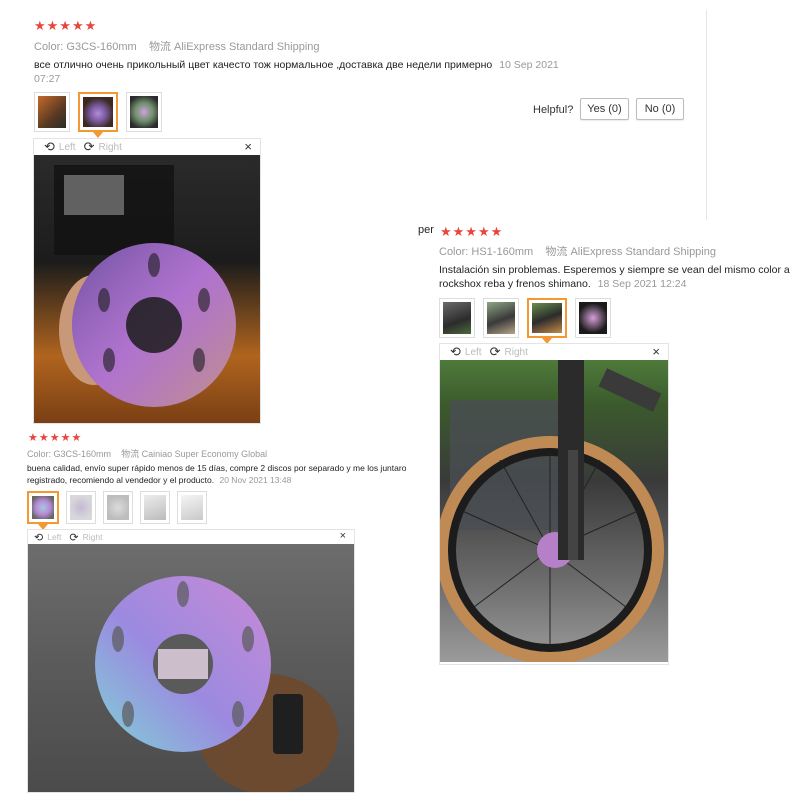  I want to click on review-date: 18 Sep 2021 12:24, so click(642, 284).